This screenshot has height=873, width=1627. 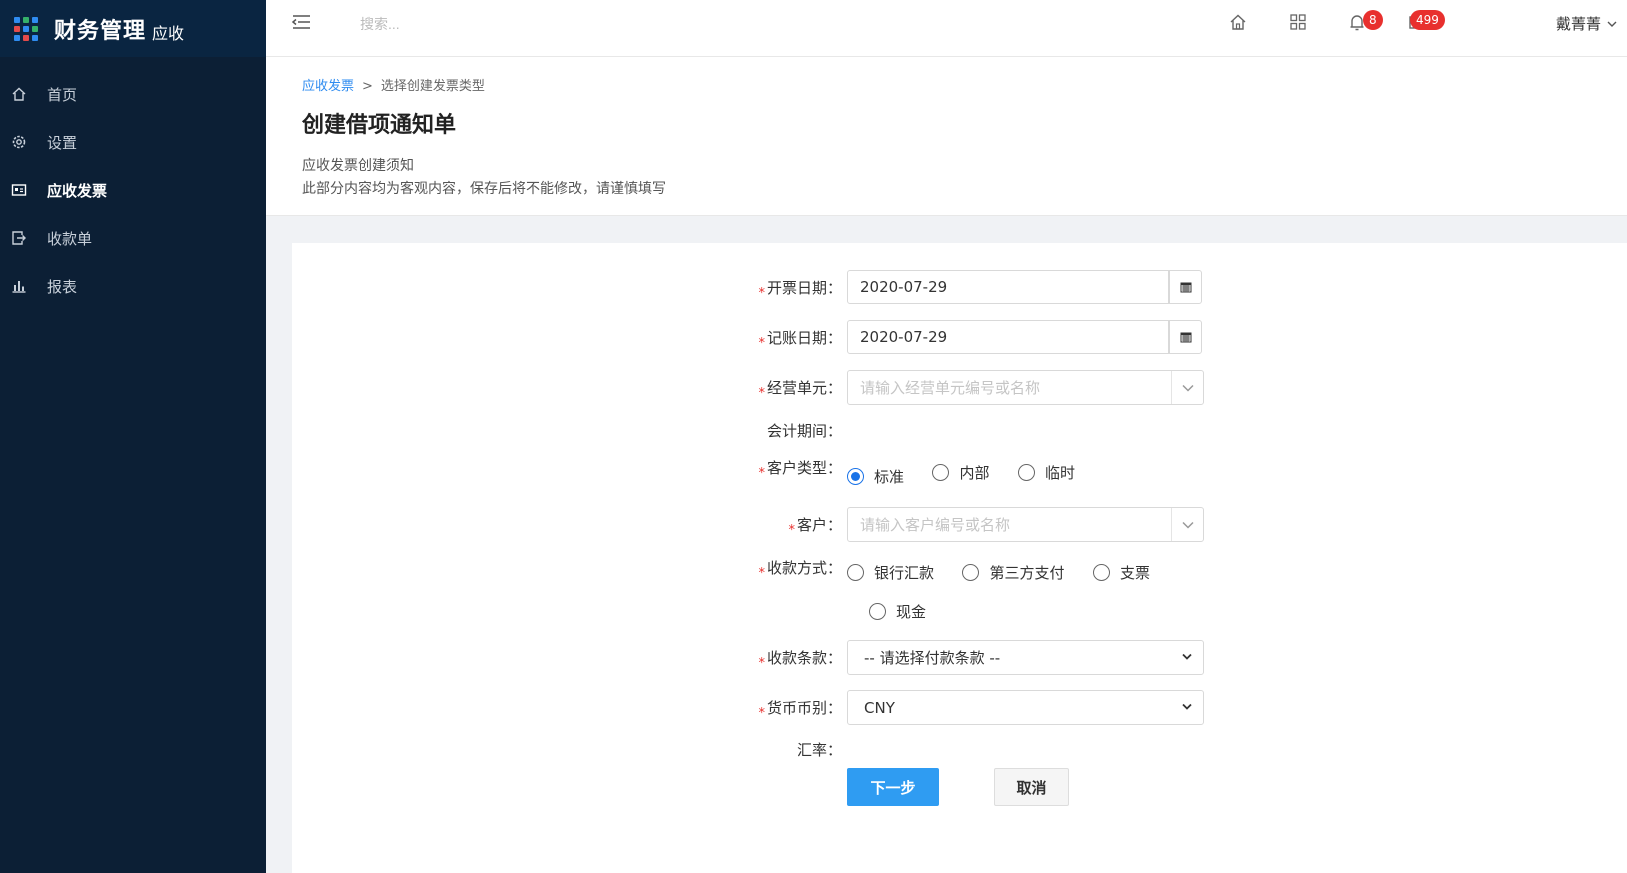 I want to click on radio-payment-bank-transfer: 银行汇款, so click(x=890, y=572).